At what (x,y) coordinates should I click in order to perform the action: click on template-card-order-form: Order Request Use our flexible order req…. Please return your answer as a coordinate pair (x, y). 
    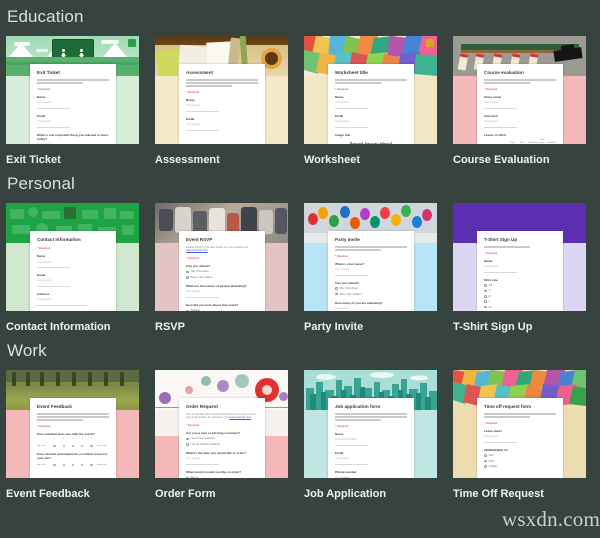
    Looking at the image, I should click on (221, 435).